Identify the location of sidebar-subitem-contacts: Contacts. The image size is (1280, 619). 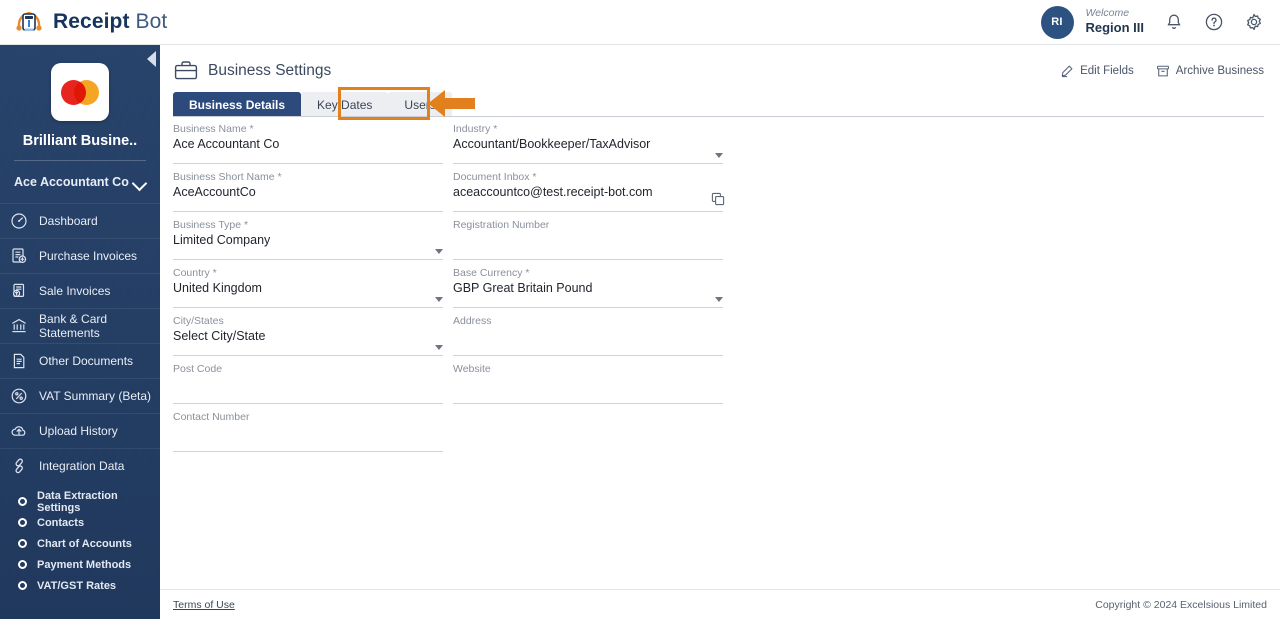
(80, 522).